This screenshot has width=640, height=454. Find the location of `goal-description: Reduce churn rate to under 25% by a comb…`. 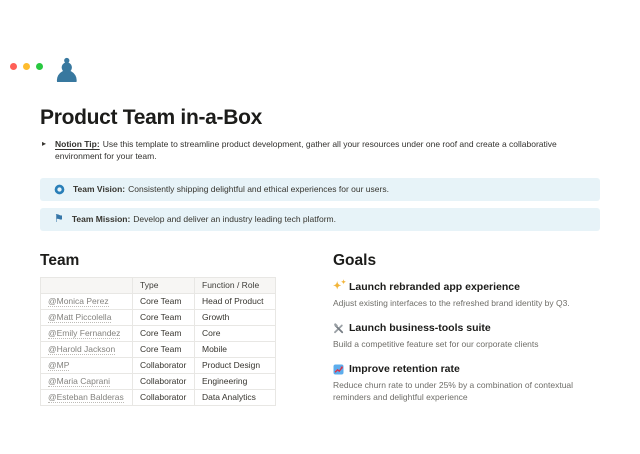

goal-description: Reduce churn rate to under 25% by a comb… is located at coordinates (453, 391).